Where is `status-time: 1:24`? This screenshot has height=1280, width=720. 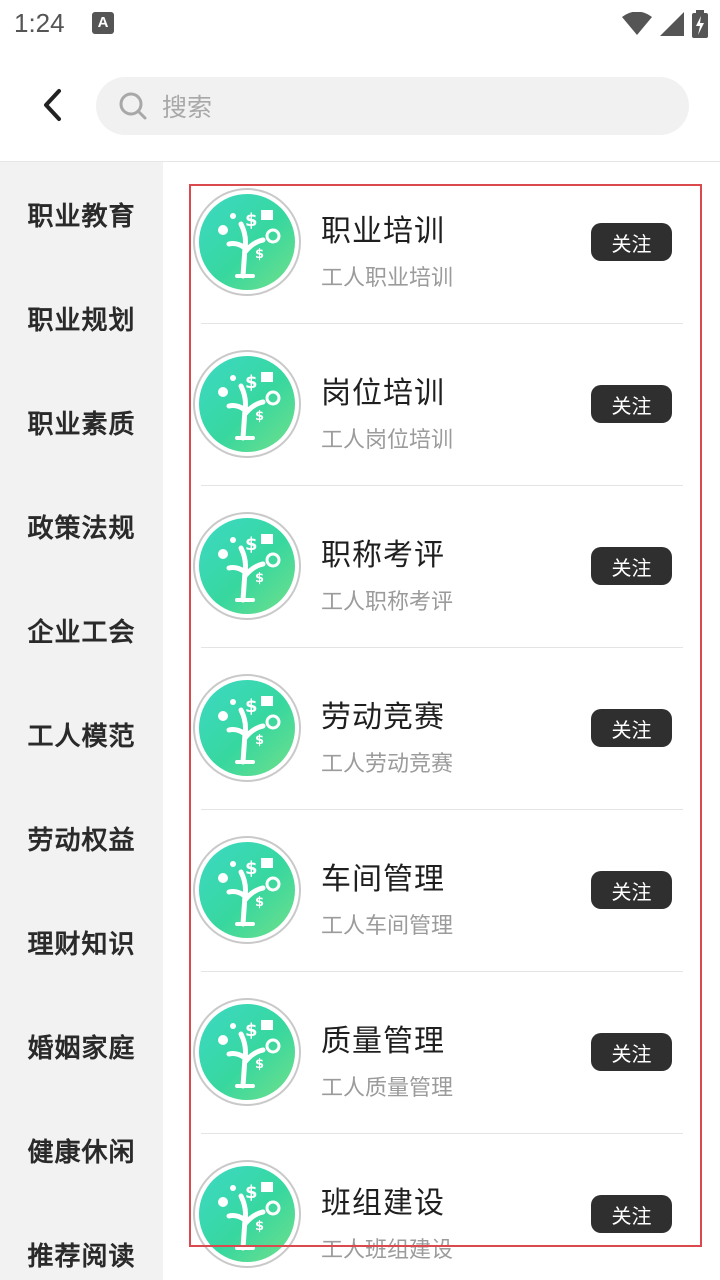 status-time: 1:24 is located at coordinates (39, 23).